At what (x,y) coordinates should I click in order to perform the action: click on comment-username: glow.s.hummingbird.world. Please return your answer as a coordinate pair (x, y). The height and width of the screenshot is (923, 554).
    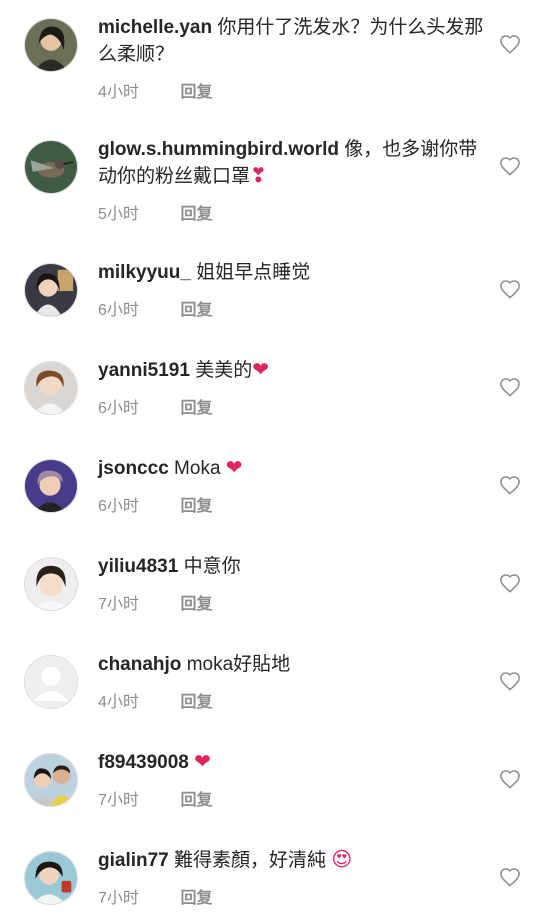
    Looking at the image, I should click on (218, 149).